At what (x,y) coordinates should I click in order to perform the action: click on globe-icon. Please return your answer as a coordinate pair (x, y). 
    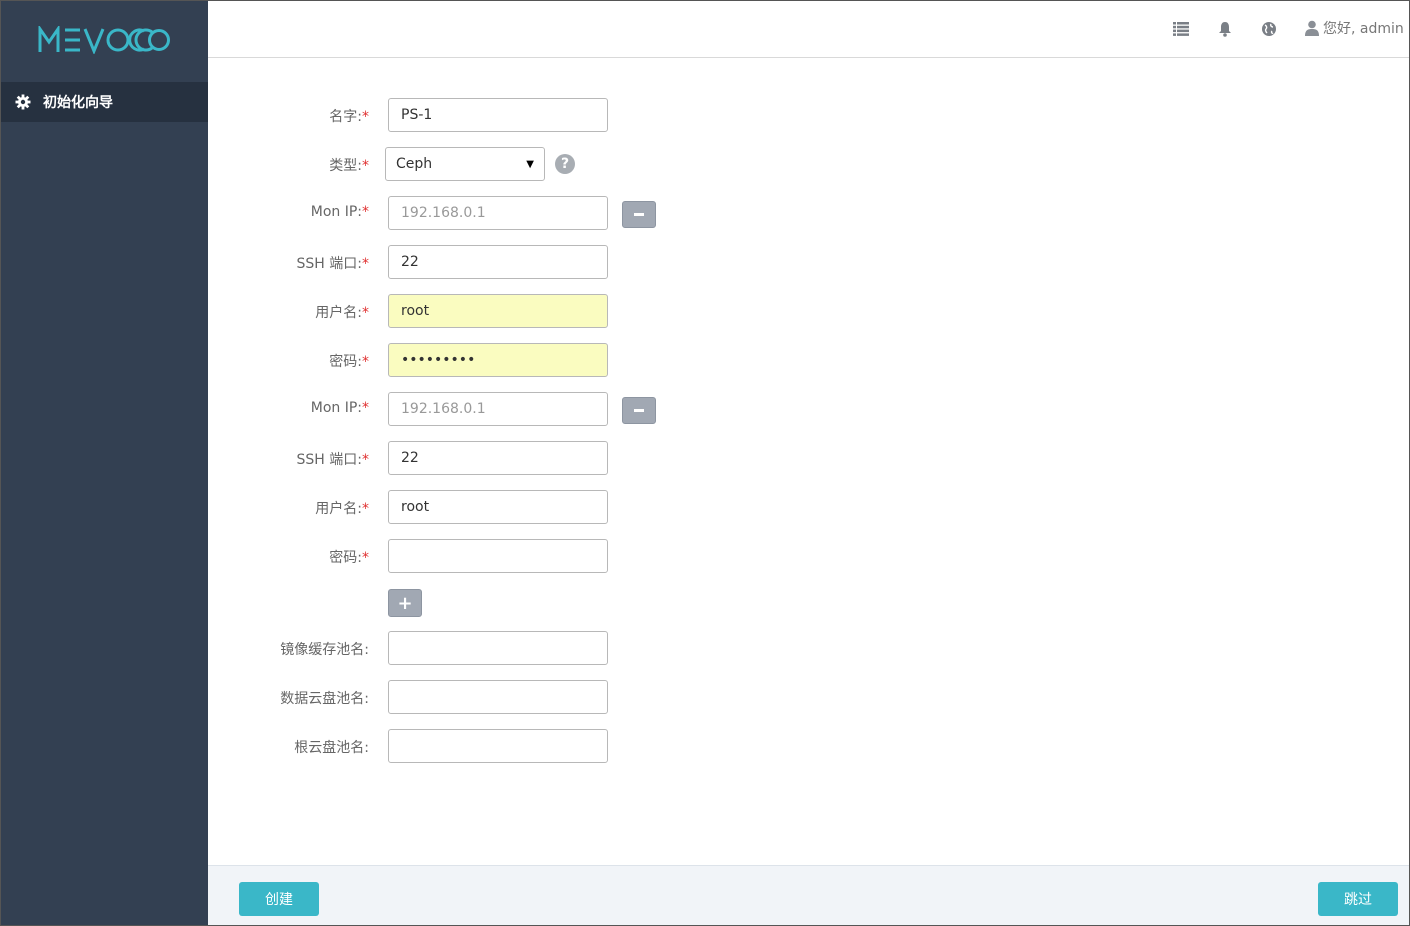
    Looking at the image, I should click on (1269, 29).